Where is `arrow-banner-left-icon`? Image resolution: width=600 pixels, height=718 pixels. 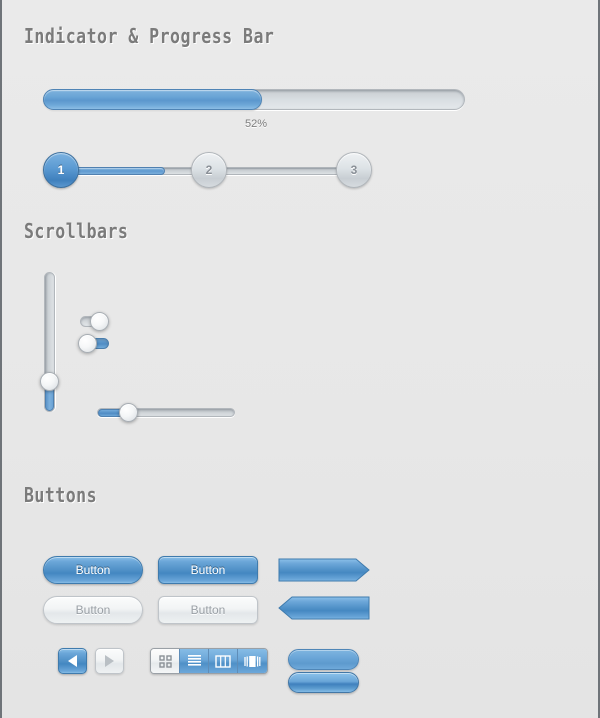
arrow-banner-left-icon is located at coordinates (324, 608).